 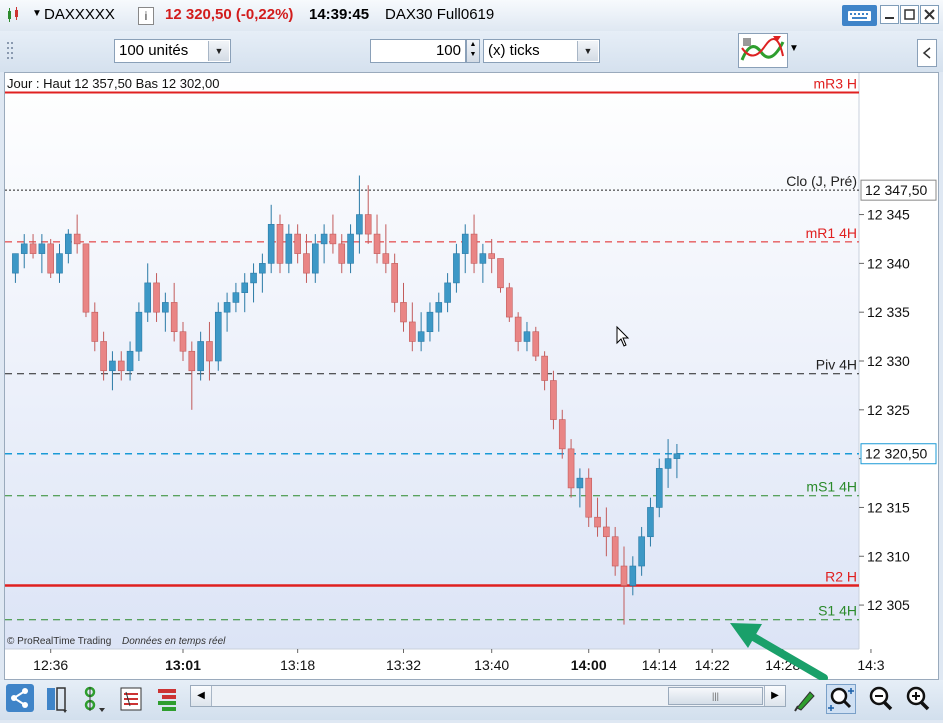 I want to click on info-icon: i, so click(x=146, y=16).